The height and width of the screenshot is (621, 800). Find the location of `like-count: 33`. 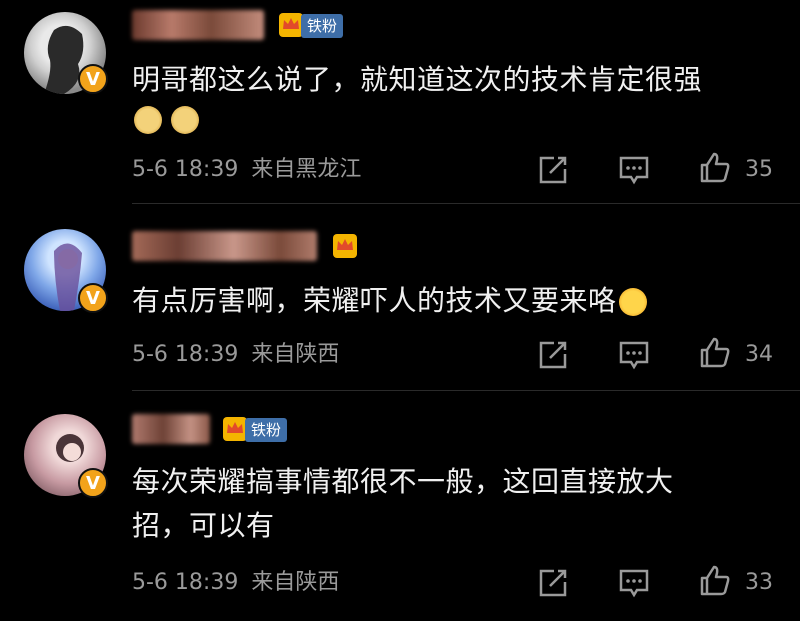

like-count: 33 is located at coordinates (759, 582).